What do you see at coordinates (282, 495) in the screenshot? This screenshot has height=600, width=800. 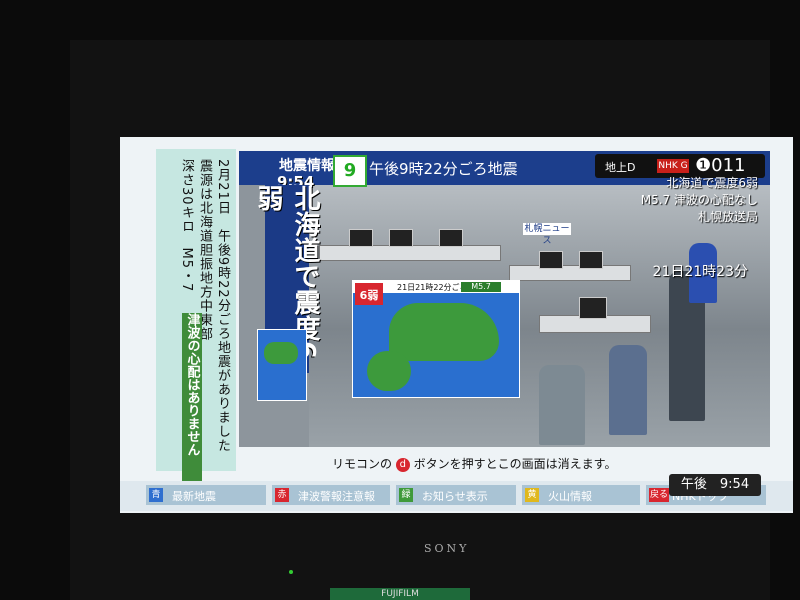 I see `red-key-icon: 赤` at bounding box center [282, 495].